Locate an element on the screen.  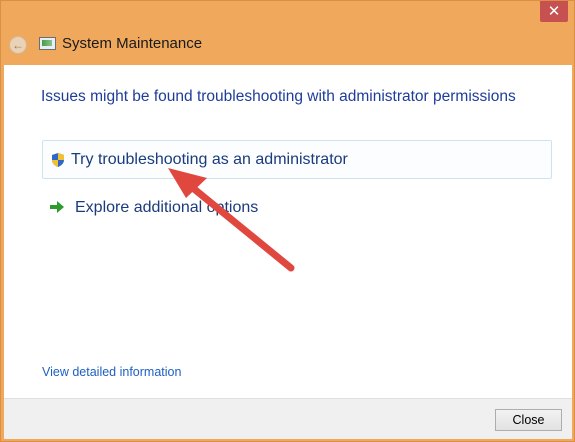
try-admin-label: Try troubleshooting as an administrator is located at coordinates (209, 159).